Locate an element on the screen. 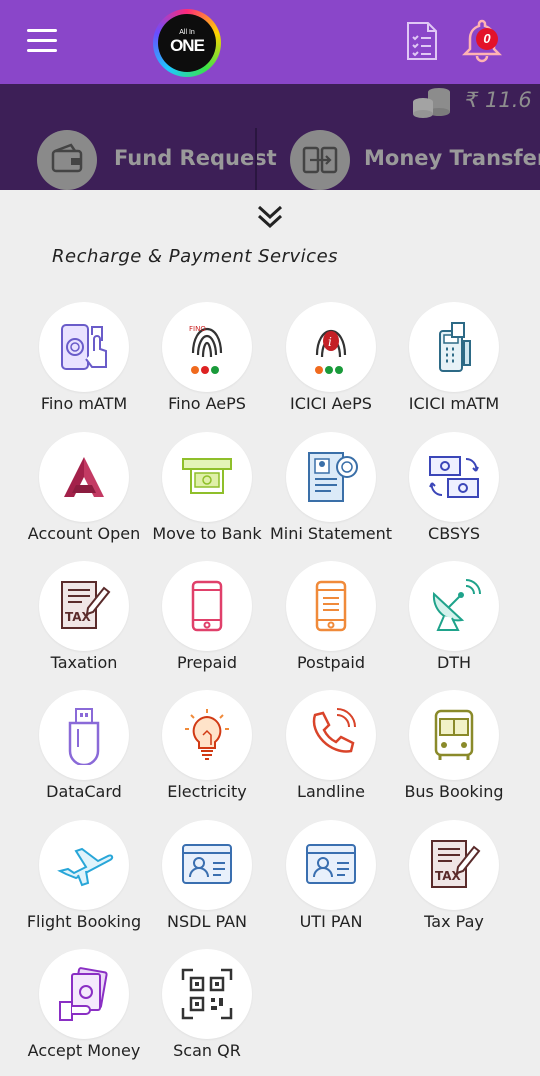 Image resolution: width=540 pixels, height=1076 pixels. service-move-to-bank: Move to Bank is located at coordinates (207, 492).